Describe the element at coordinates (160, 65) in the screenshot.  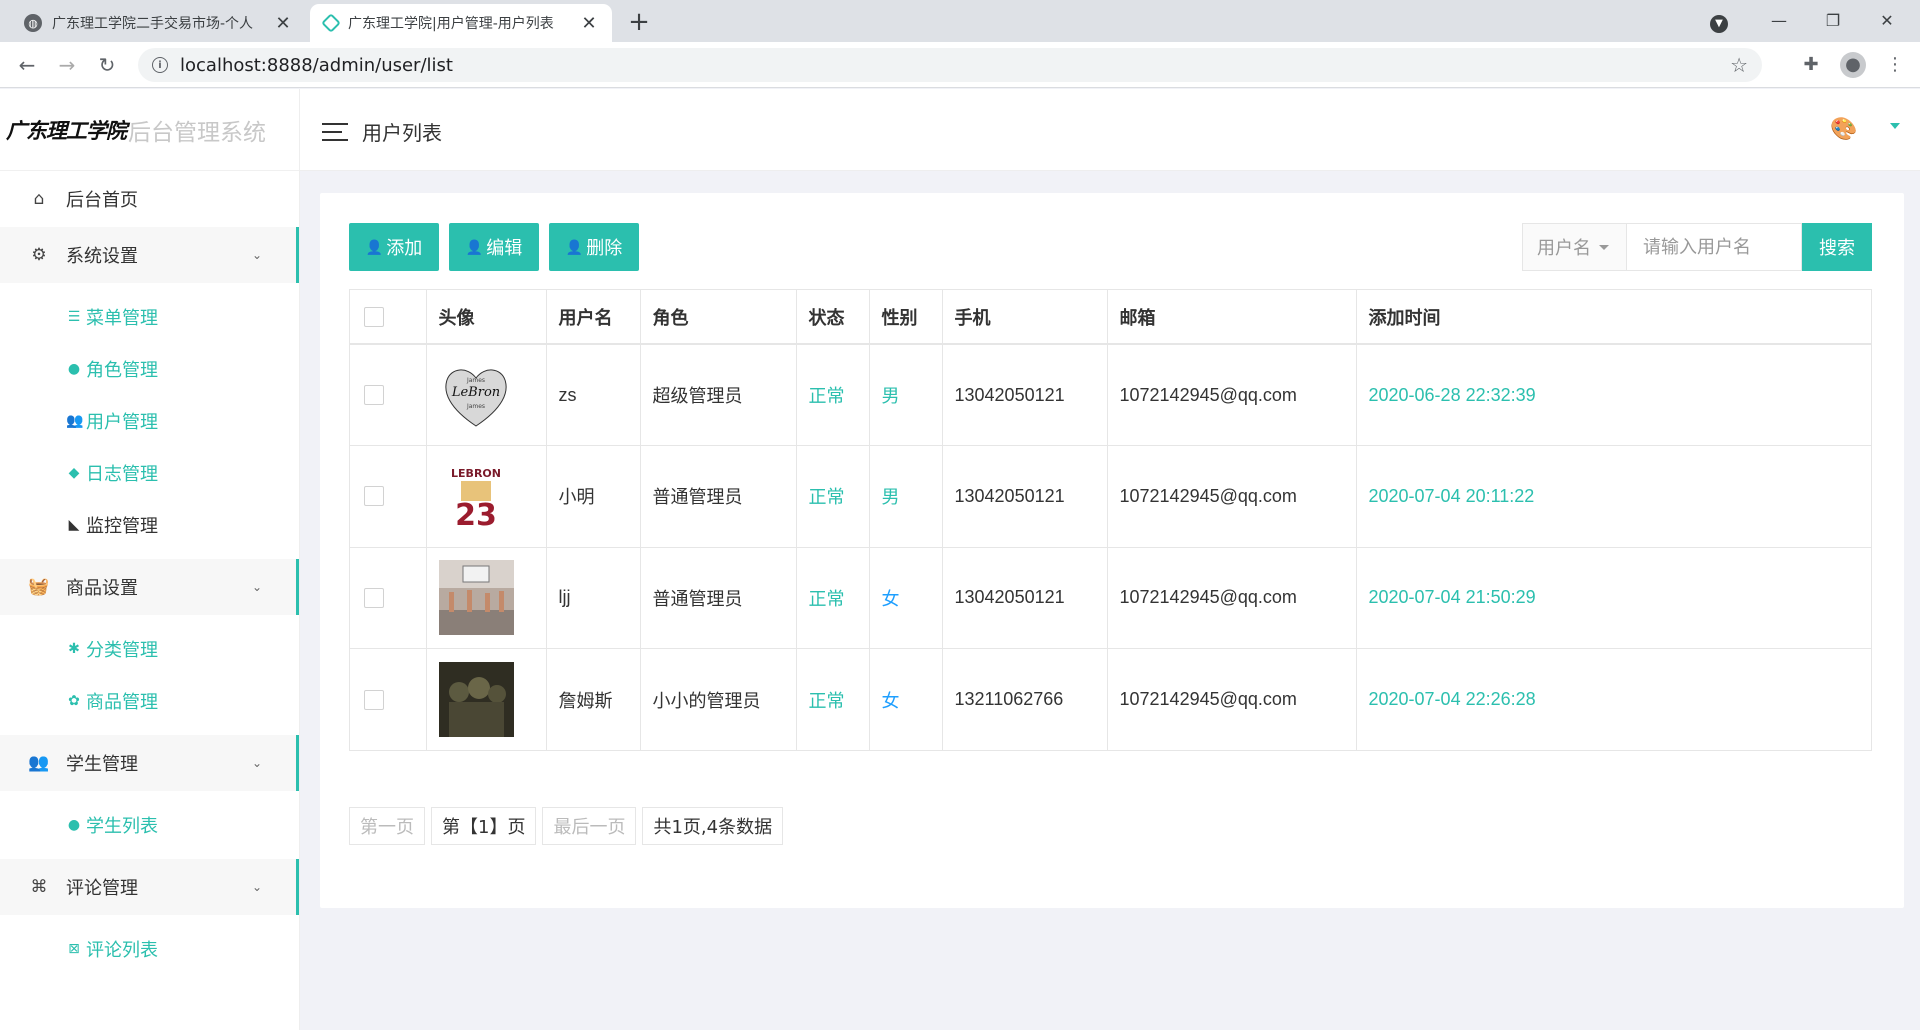
I see `info-icon: i` at that location.